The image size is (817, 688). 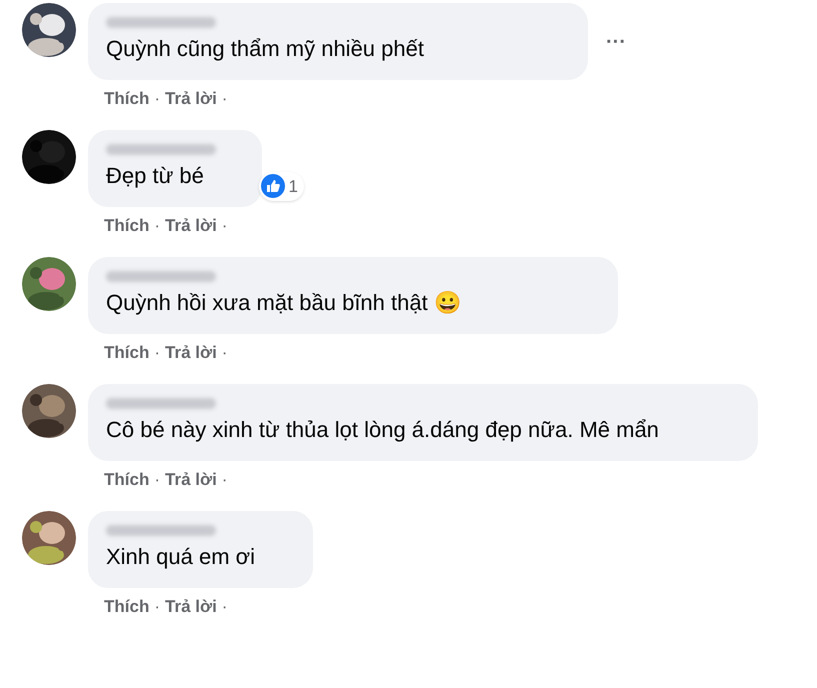 What do you see at coordinates (284, 303) in the screenshot?
I see `comment-text: Quỳnh hồi xưa mặt bầu bĩnh thật 😀` at bounding box center [284, 303].